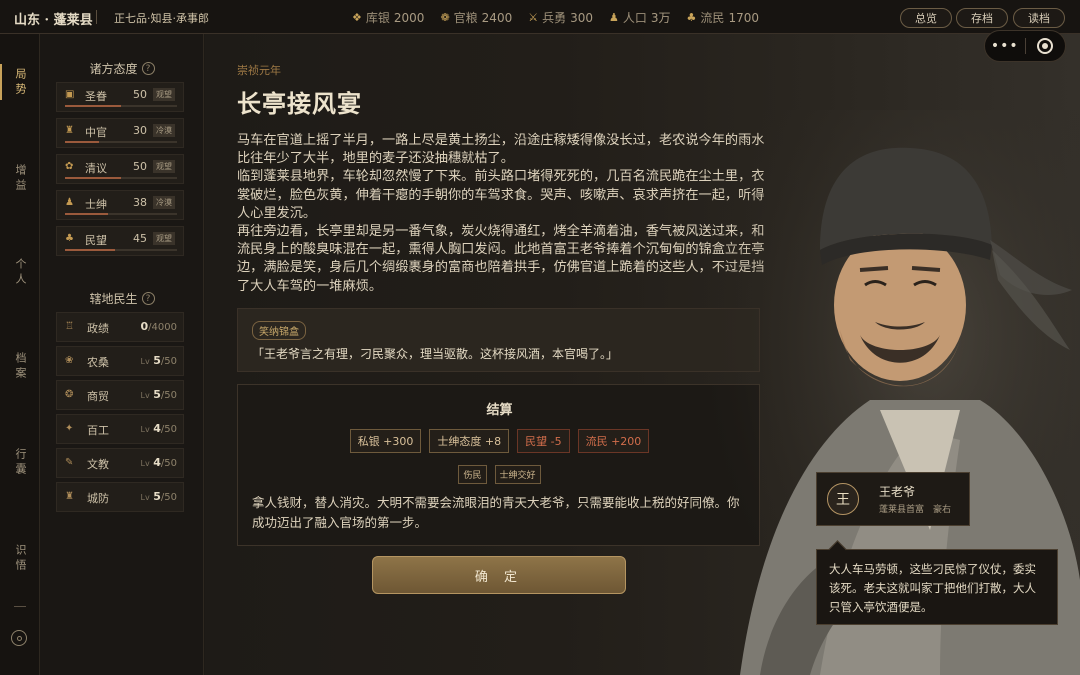  What do you see at coordinates (982, 18) in the screenshot?
I see `save-button: 存档` at bounding box center [982, 18].